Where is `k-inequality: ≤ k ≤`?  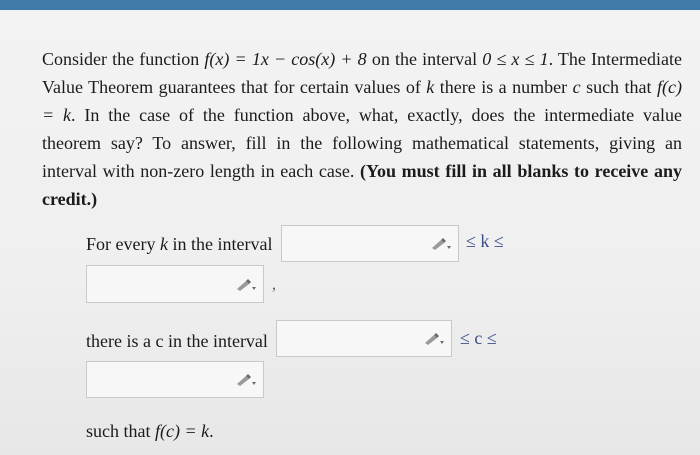 k-inequality: ≤ k ≤ is located at coordinates (485, 241).